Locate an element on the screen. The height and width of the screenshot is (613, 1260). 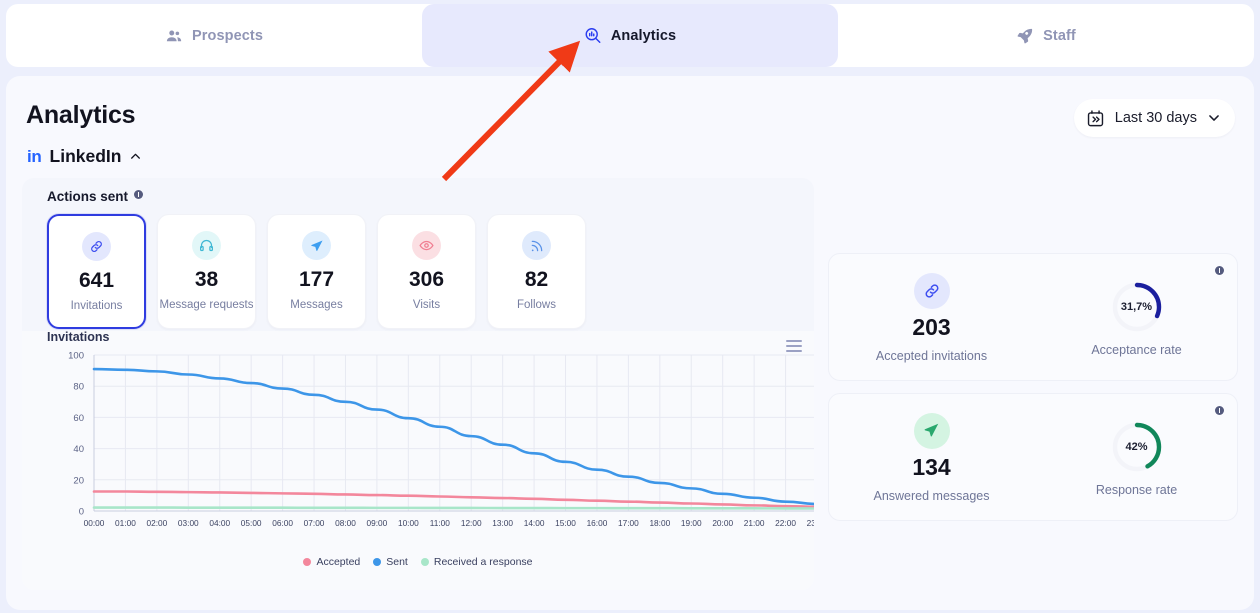
metric-label: Invitations is located at coordinates (96, 306).